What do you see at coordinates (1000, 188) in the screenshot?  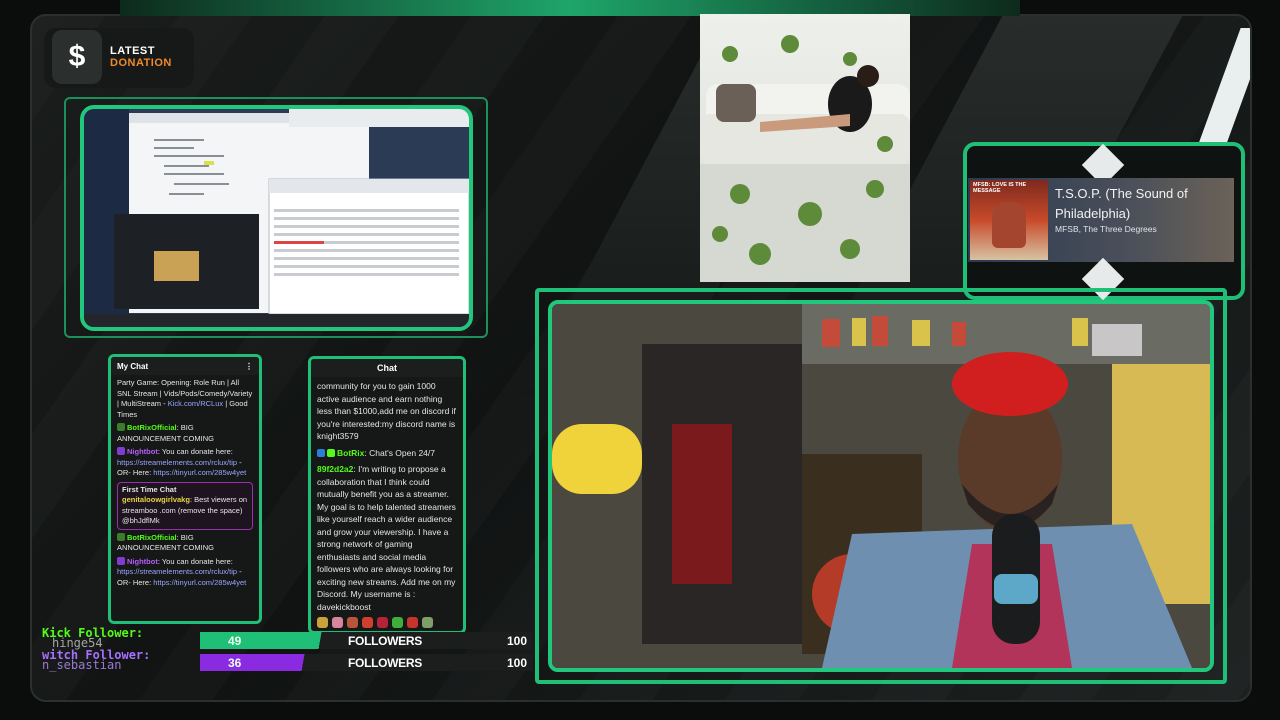 I see `album-title-text: MFSB: LOVE IS THE MESSAGE` at bounding box center [1000, 188].